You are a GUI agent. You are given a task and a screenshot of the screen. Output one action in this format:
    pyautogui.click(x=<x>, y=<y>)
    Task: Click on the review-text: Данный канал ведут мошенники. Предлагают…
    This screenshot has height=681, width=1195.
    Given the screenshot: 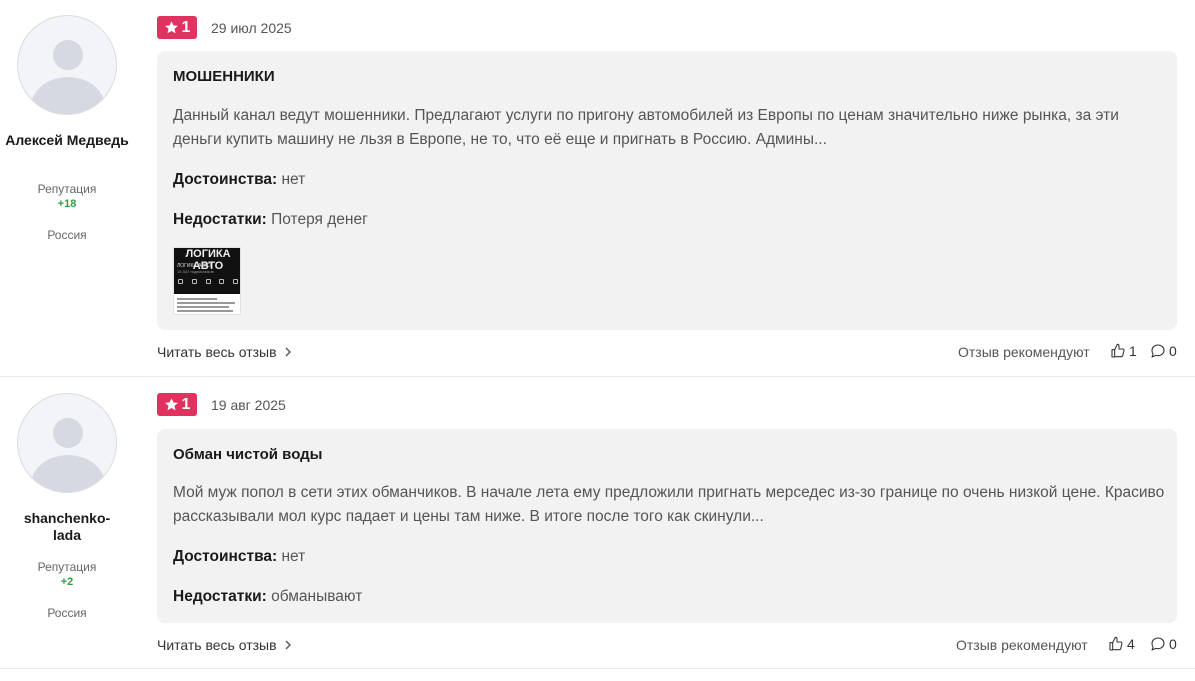 What is the action you would take?
    pyautogui.click(x=670, y=128)
    